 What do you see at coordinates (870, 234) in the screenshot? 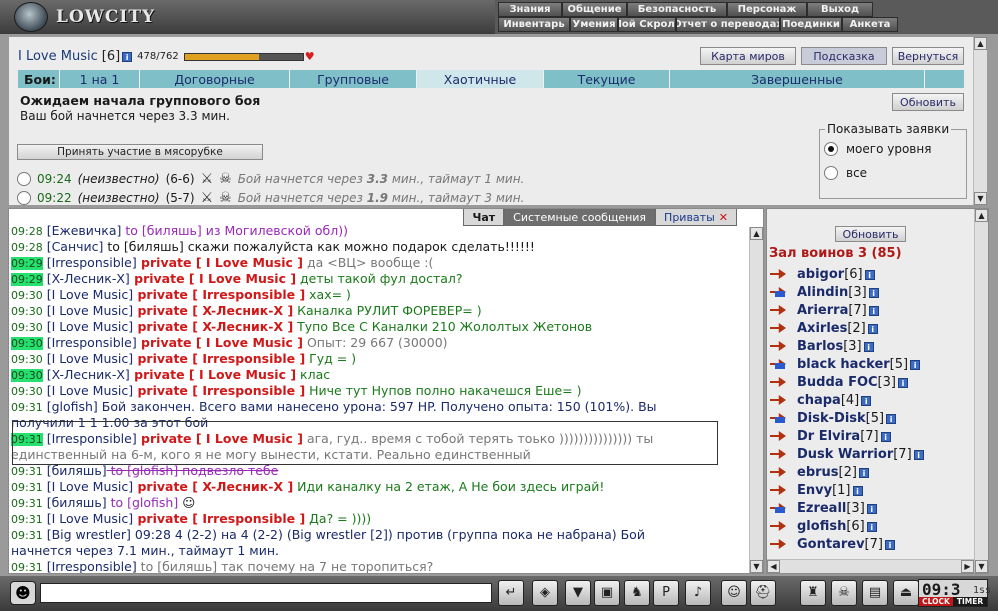
I see `users-refresh-button: Обновить` at bounding box center [870, 234].